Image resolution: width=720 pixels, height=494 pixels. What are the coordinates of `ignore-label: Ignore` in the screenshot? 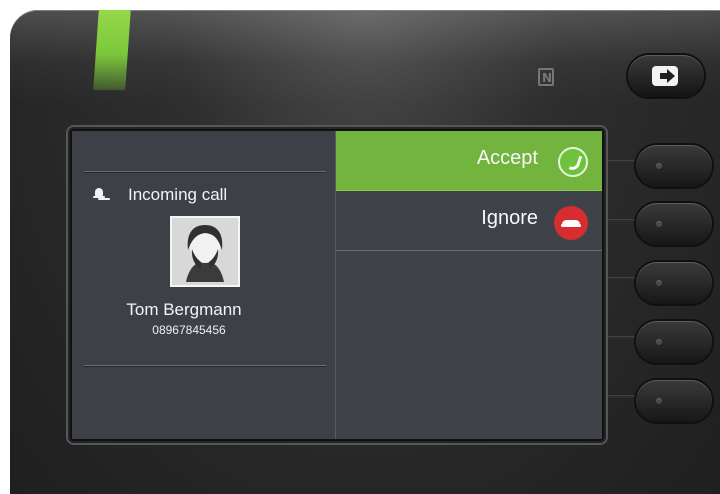 It's located at (509, 218).